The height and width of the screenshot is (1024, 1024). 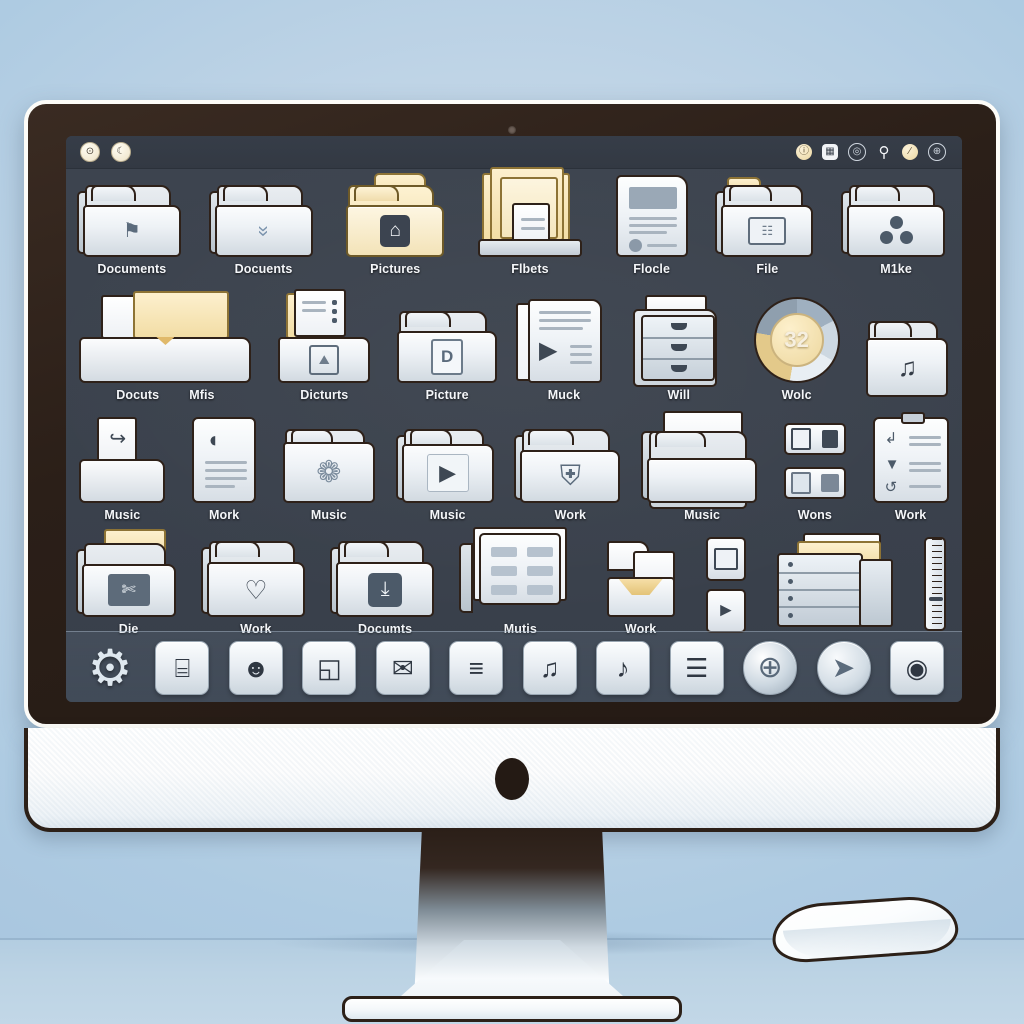 I want to click on desktop-icon-music-inbox: ↪ ↪ Music, so click(x=122, y=469).